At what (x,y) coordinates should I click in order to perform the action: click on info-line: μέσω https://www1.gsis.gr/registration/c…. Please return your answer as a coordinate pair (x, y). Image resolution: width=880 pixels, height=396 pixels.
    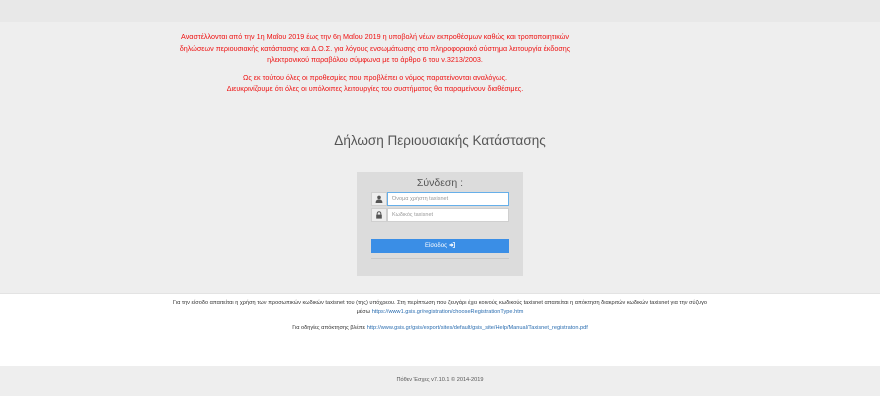
    Looking at the image, I should click on (440, 311).